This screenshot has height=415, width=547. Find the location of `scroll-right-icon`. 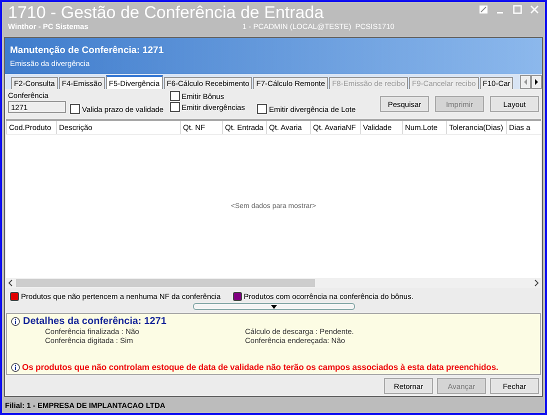

scroll-right-icon is located at coordinates (536, 82).